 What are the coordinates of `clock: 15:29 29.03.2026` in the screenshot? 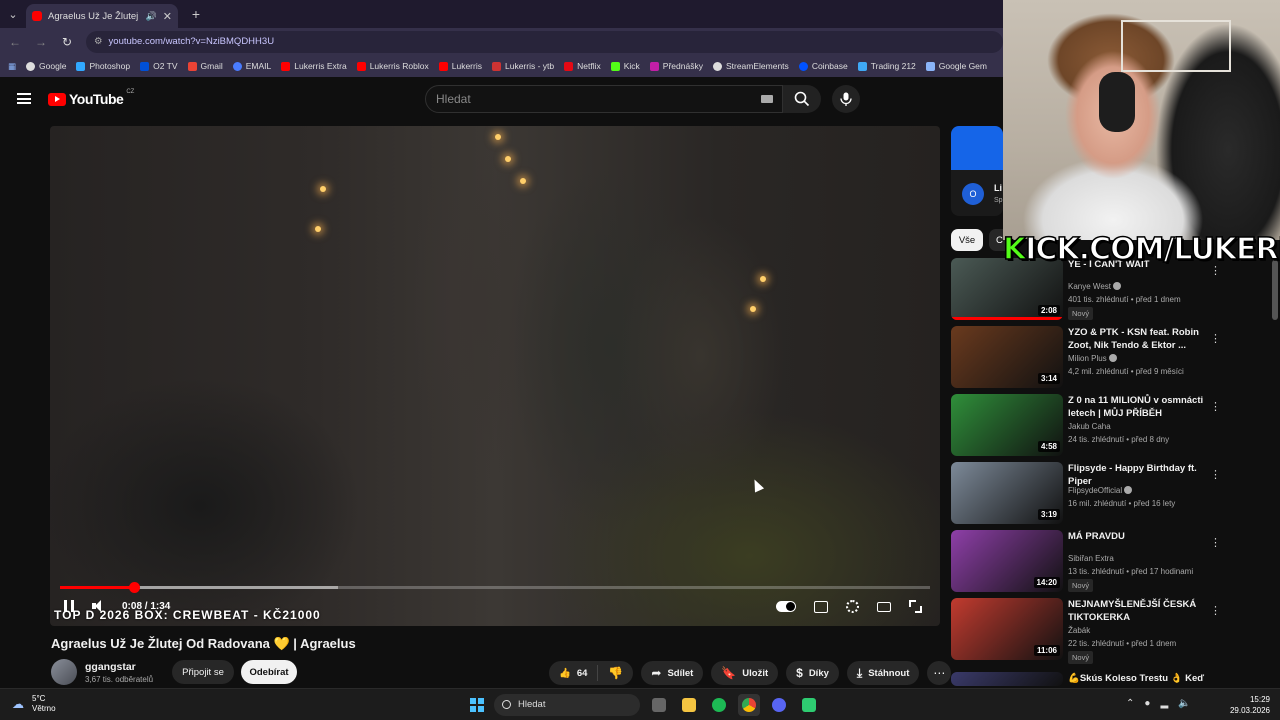 It's located at (1248, 705).